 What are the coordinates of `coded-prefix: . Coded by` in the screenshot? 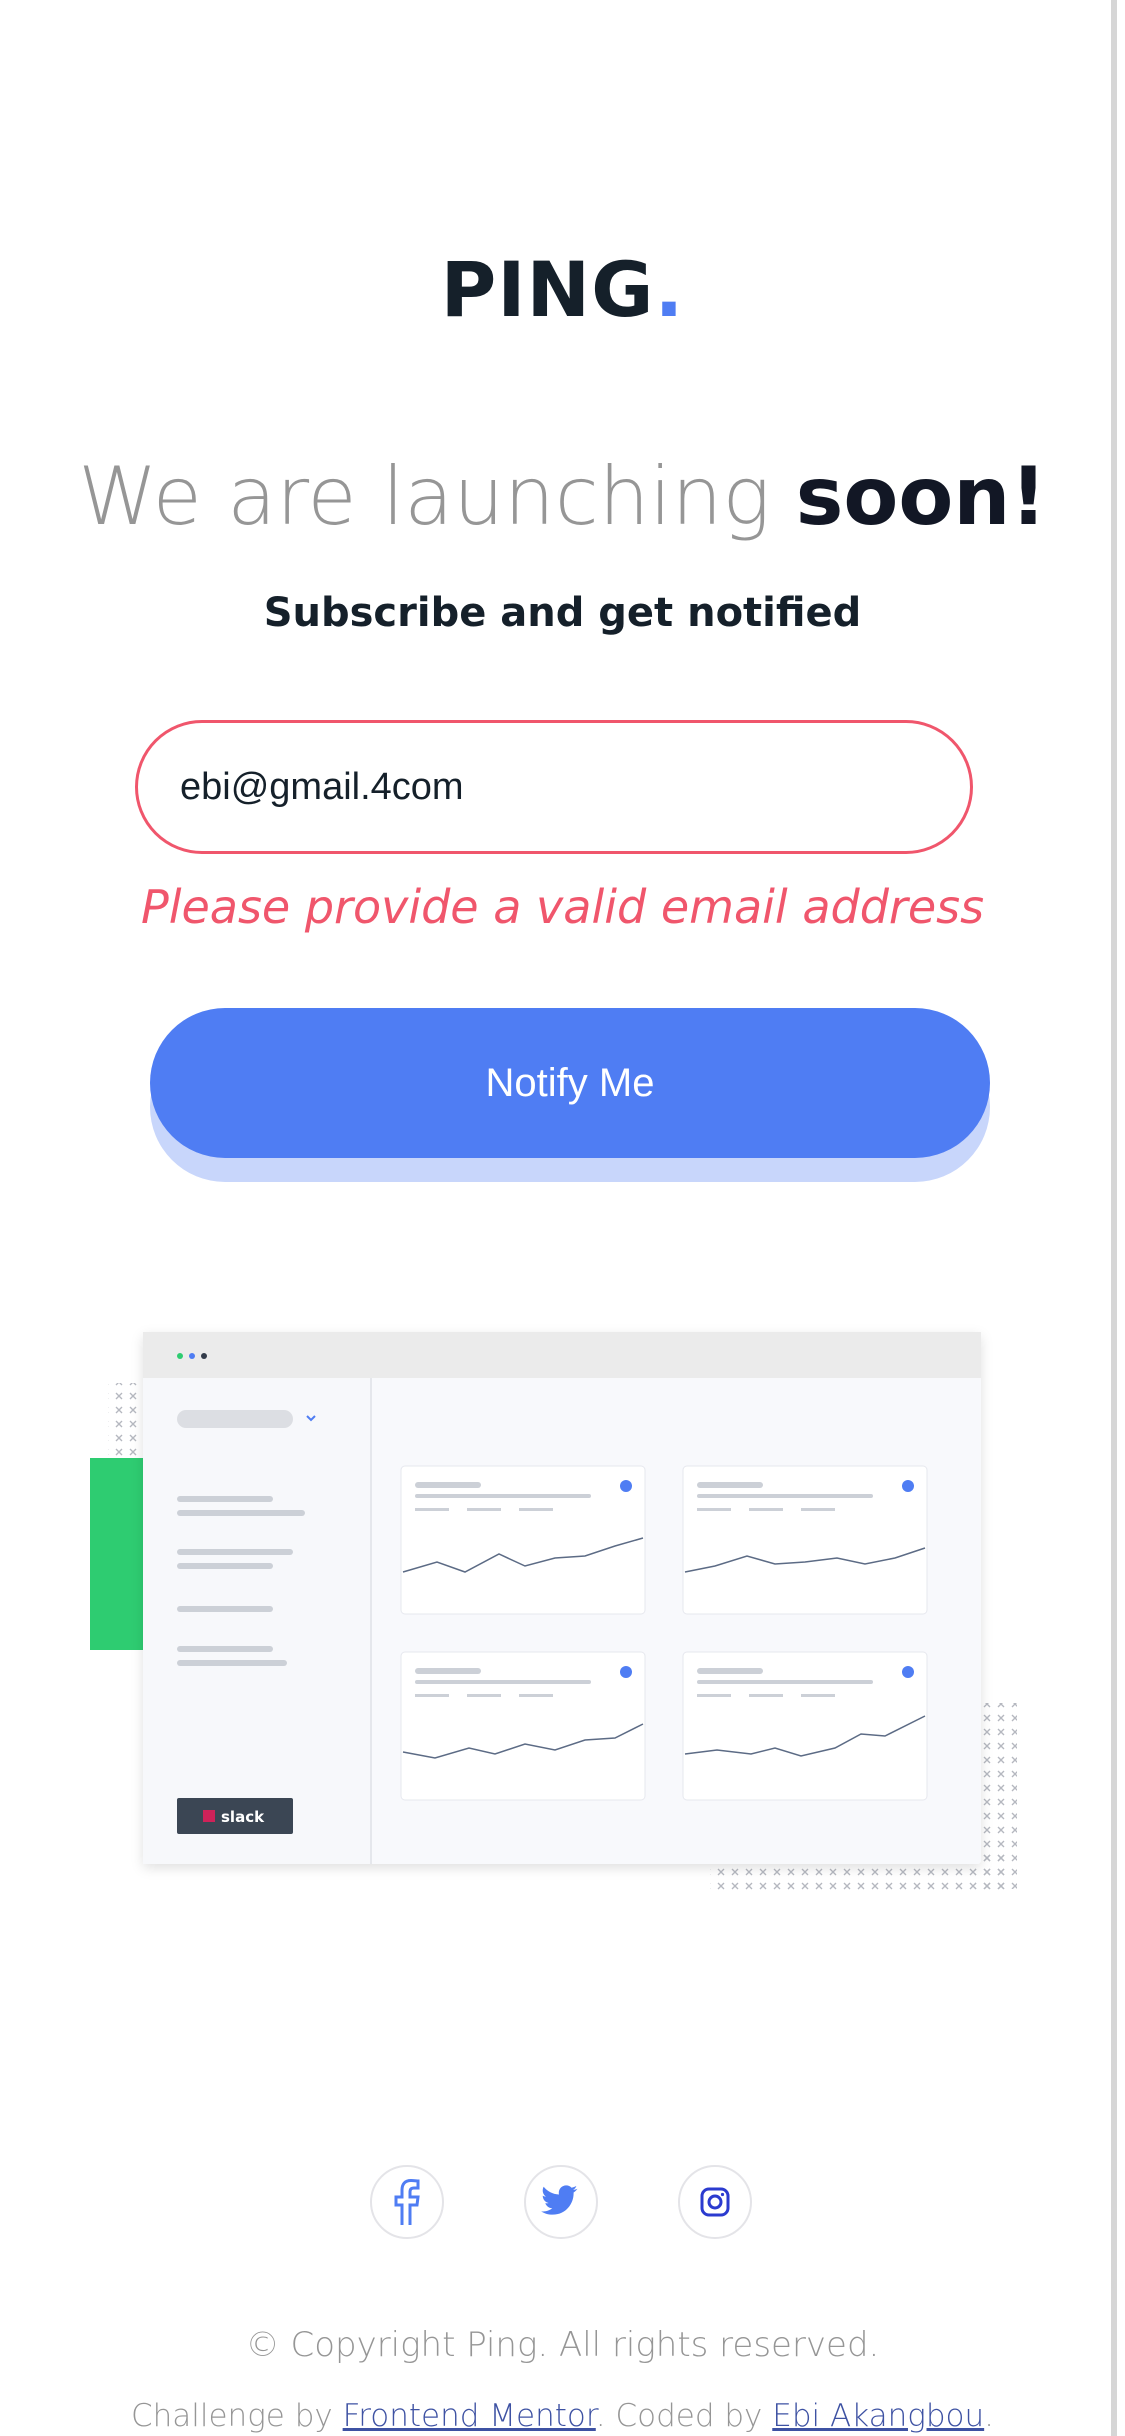 It's located at (679, 2416).